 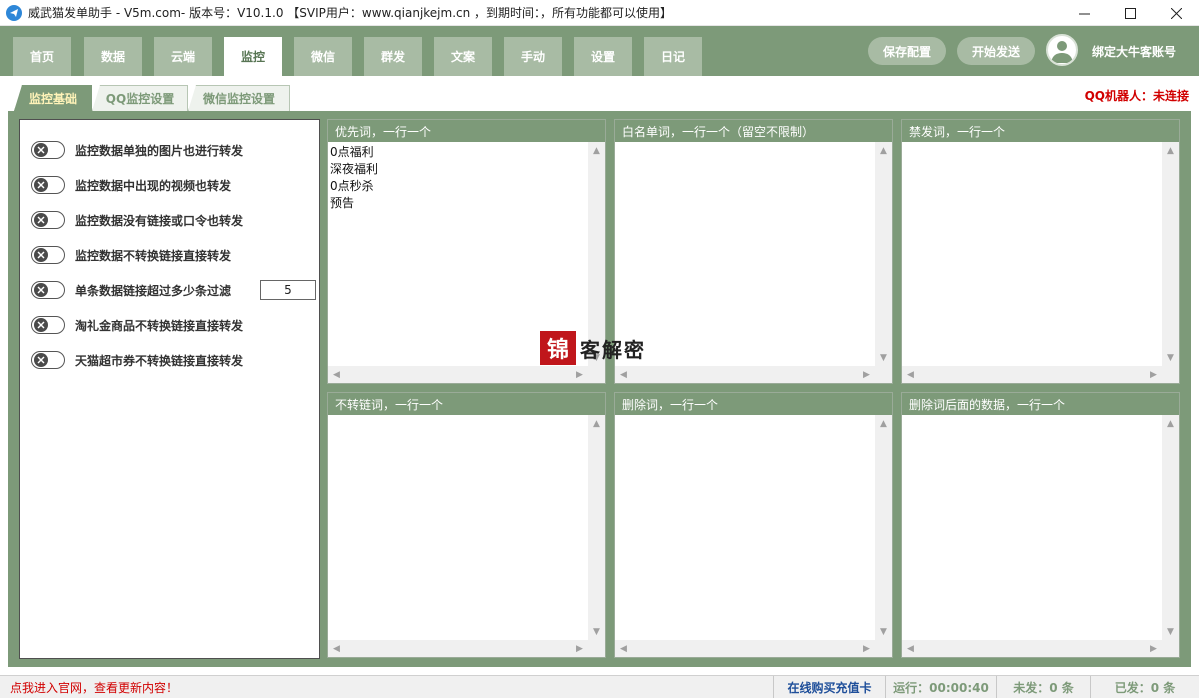 What do you see at coordinates (159, 360) in the screenshot?
I see `option-label: 天猫超市券不转换链接直接转发` at bounding box center [159, 360].